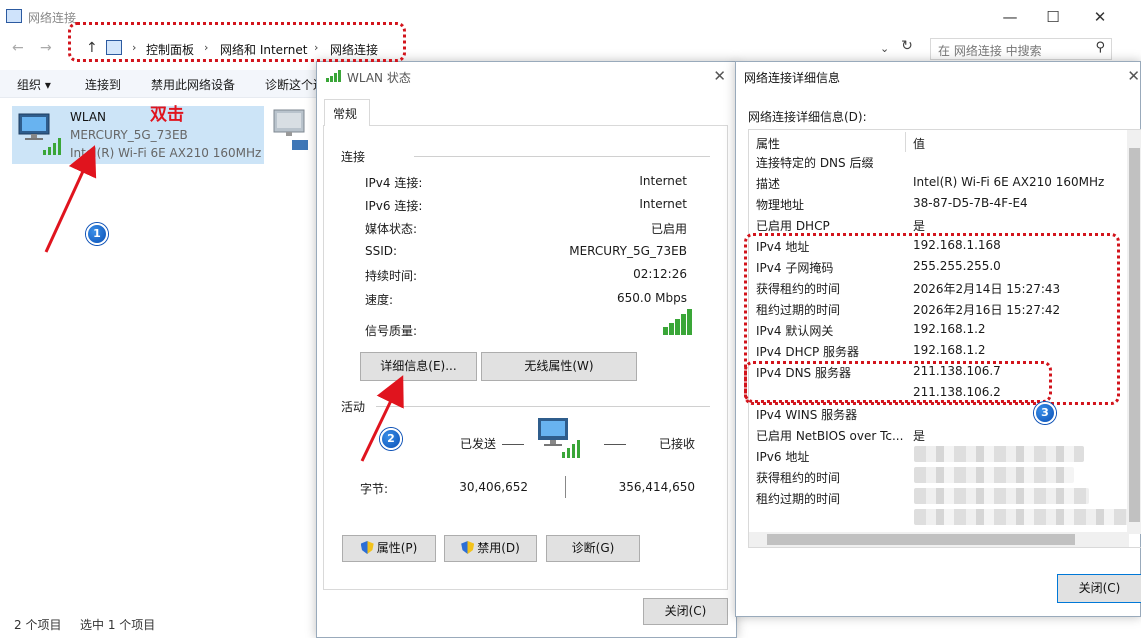 This screenshot has width=1141, height=638. Describe the element at coordinates (663, 204) in the screenshot. I see `ipv6-value: Internet` at that location.